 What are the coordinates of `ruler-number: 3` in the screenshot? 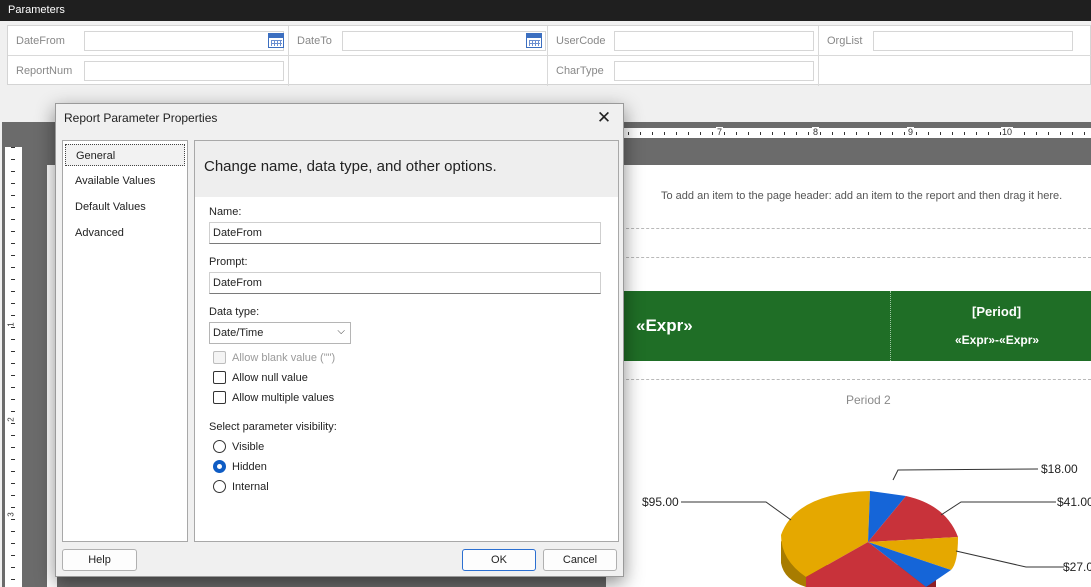 It's located at (11, 514).